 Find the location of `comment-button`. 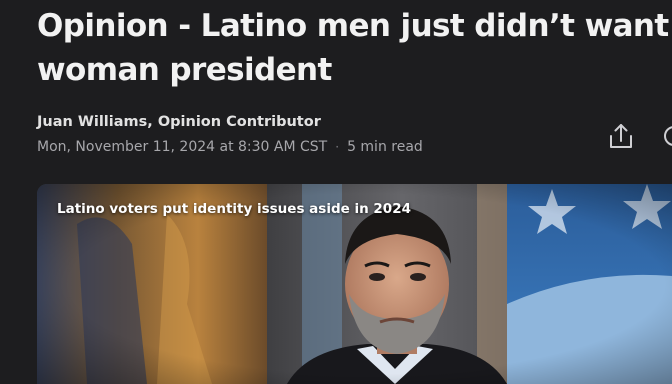

comment-button is located at coordinates (666, 137).